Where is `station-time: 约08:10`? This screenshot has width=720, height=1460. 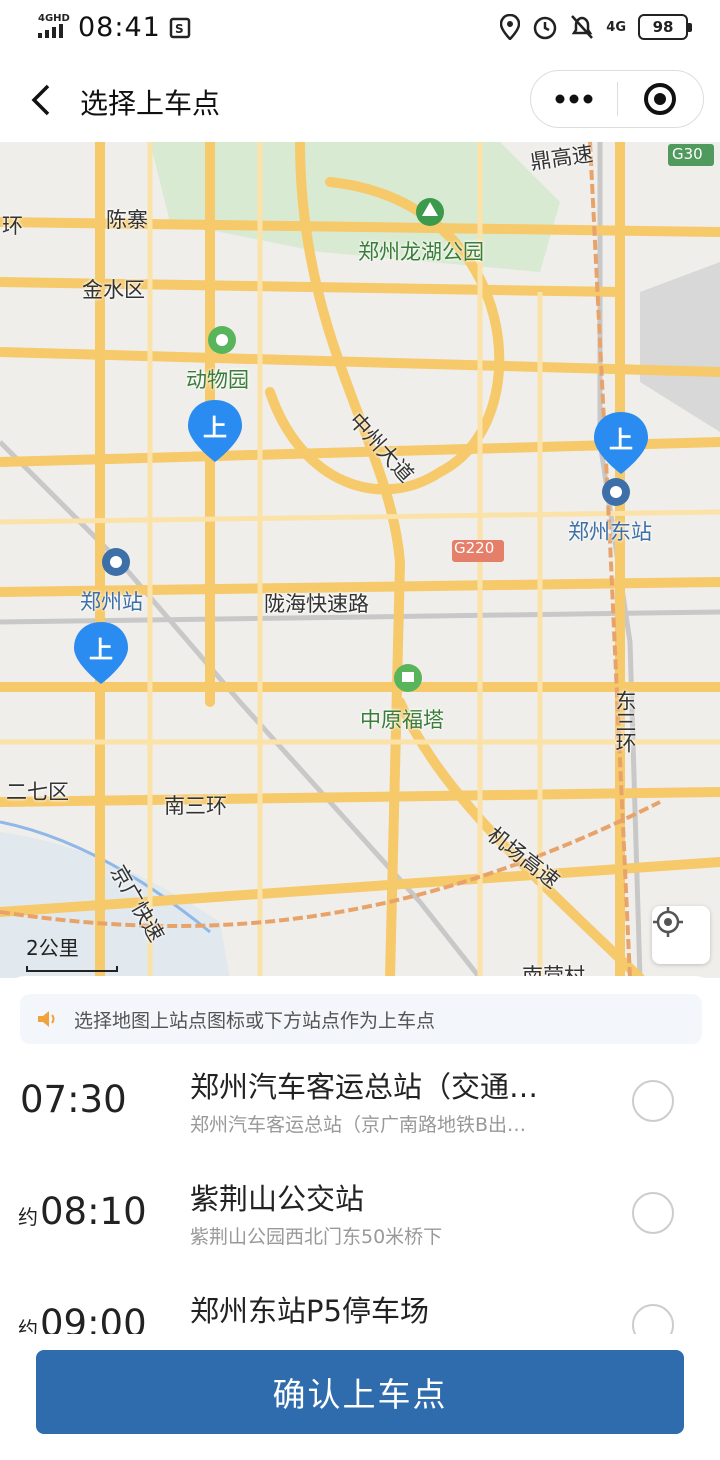
station-time: 约08:10 is located at coordinates (82, 1211).